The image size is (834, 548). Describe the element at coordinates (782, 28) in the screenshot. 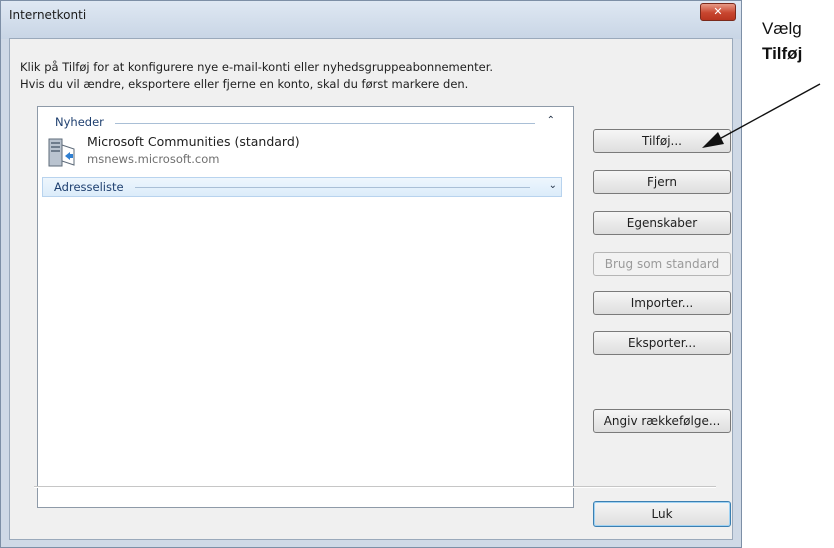

I see `annotation-select-text: Vælg` at that location.